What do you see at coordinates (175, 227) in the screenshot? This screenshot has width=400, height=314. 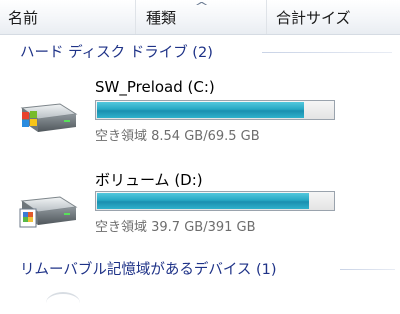 I see `drive-free-space: 空き領域 39.7 GB/391 GB` at bounding box center [175, 227].